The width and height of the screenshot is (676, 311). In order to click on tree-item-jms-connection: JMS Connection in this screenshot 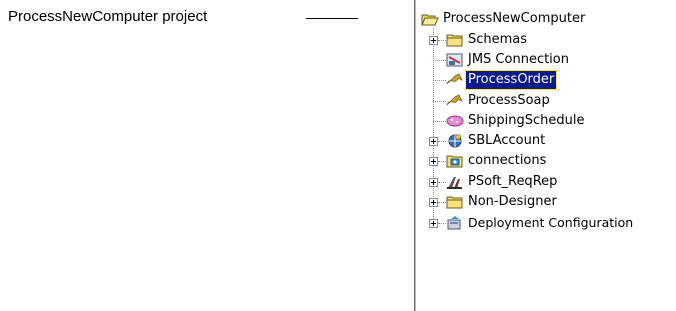, I will do `click(544, 60)`.